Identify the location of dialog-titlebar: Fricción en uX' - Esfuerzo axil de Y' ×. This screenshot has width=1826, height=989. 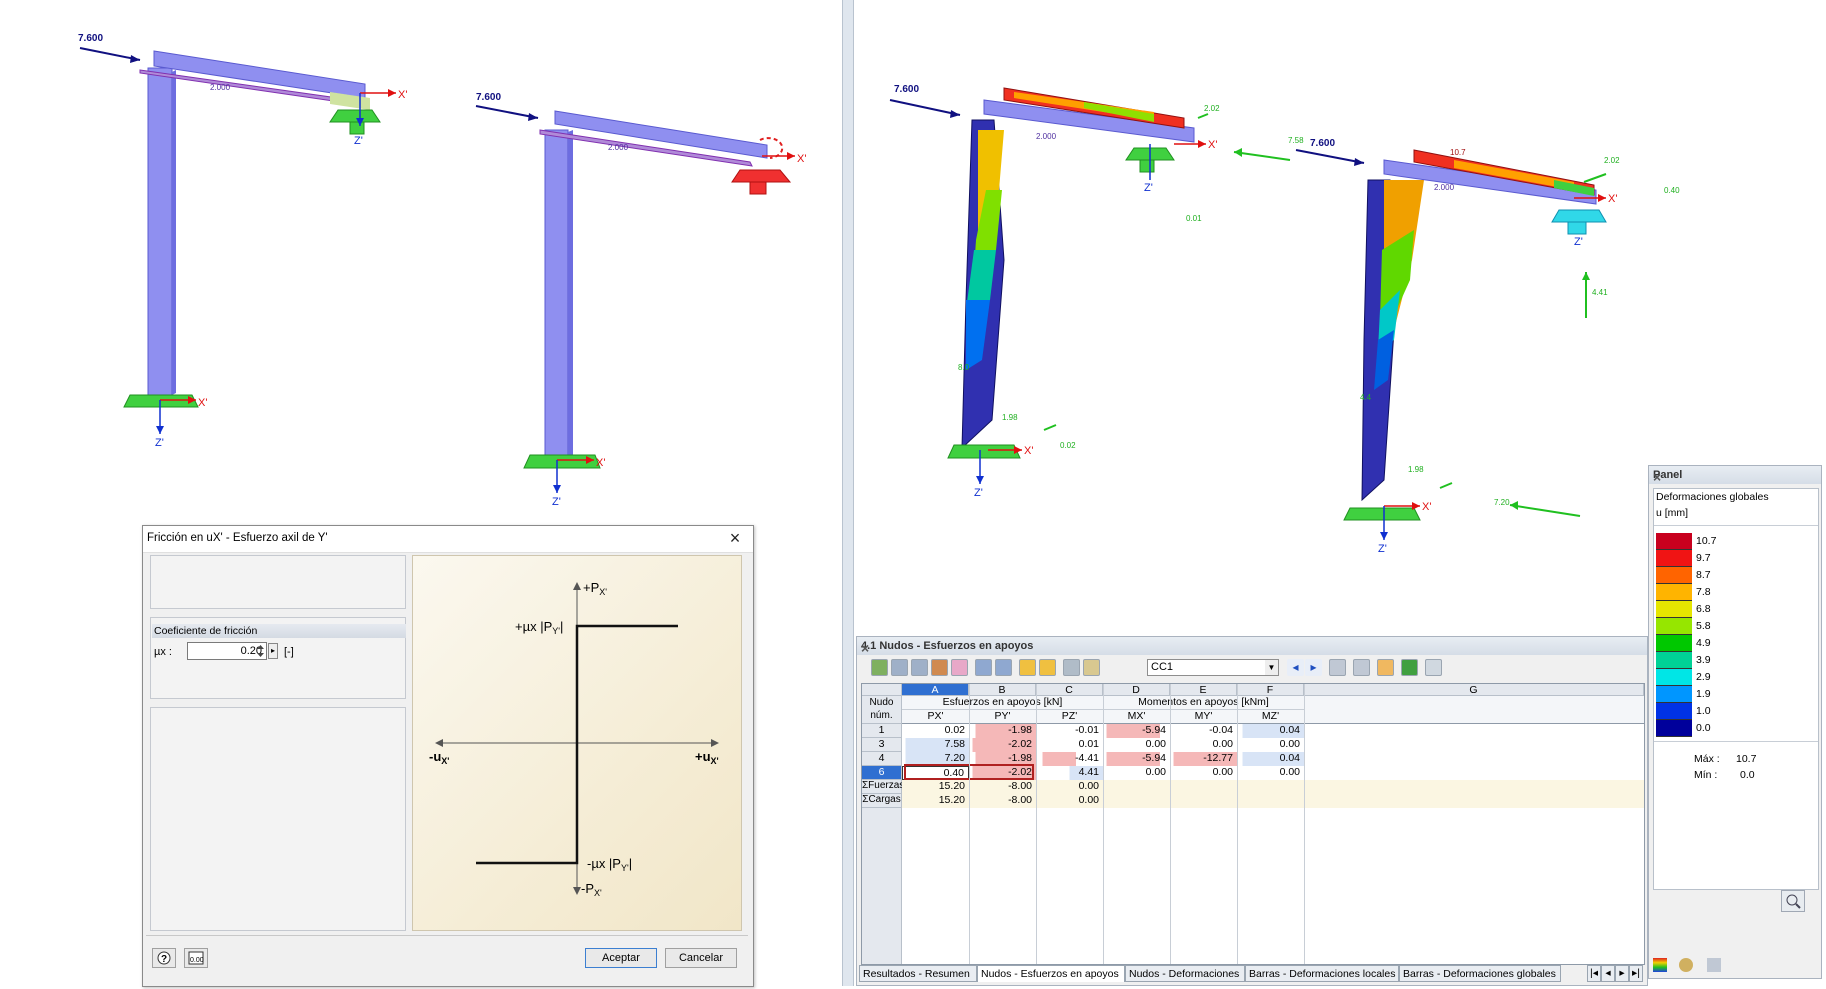
(448, 539).